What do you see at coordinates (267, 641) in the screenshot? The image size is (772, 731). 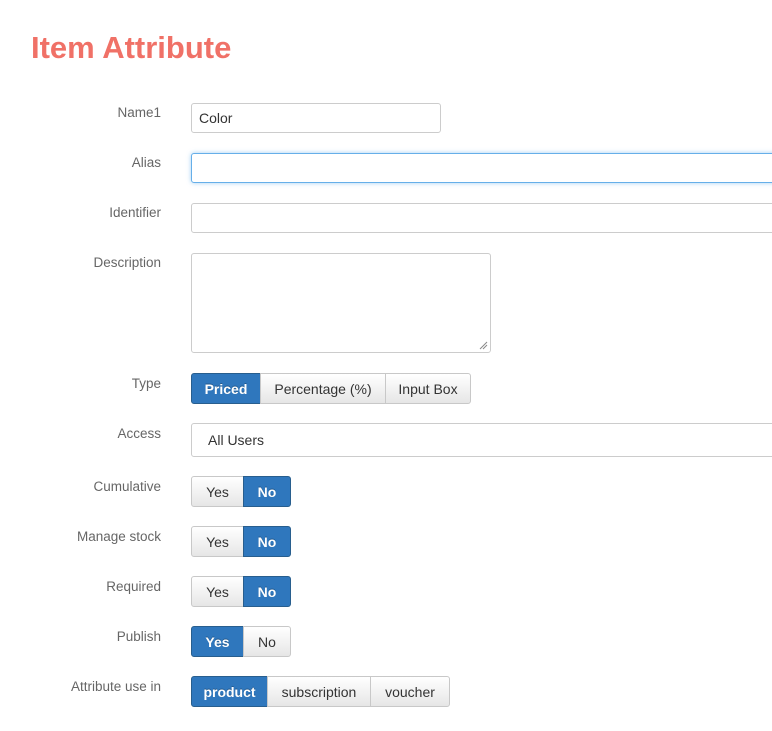 I see `publish-no-button: No` at bounding box center [267, 641].